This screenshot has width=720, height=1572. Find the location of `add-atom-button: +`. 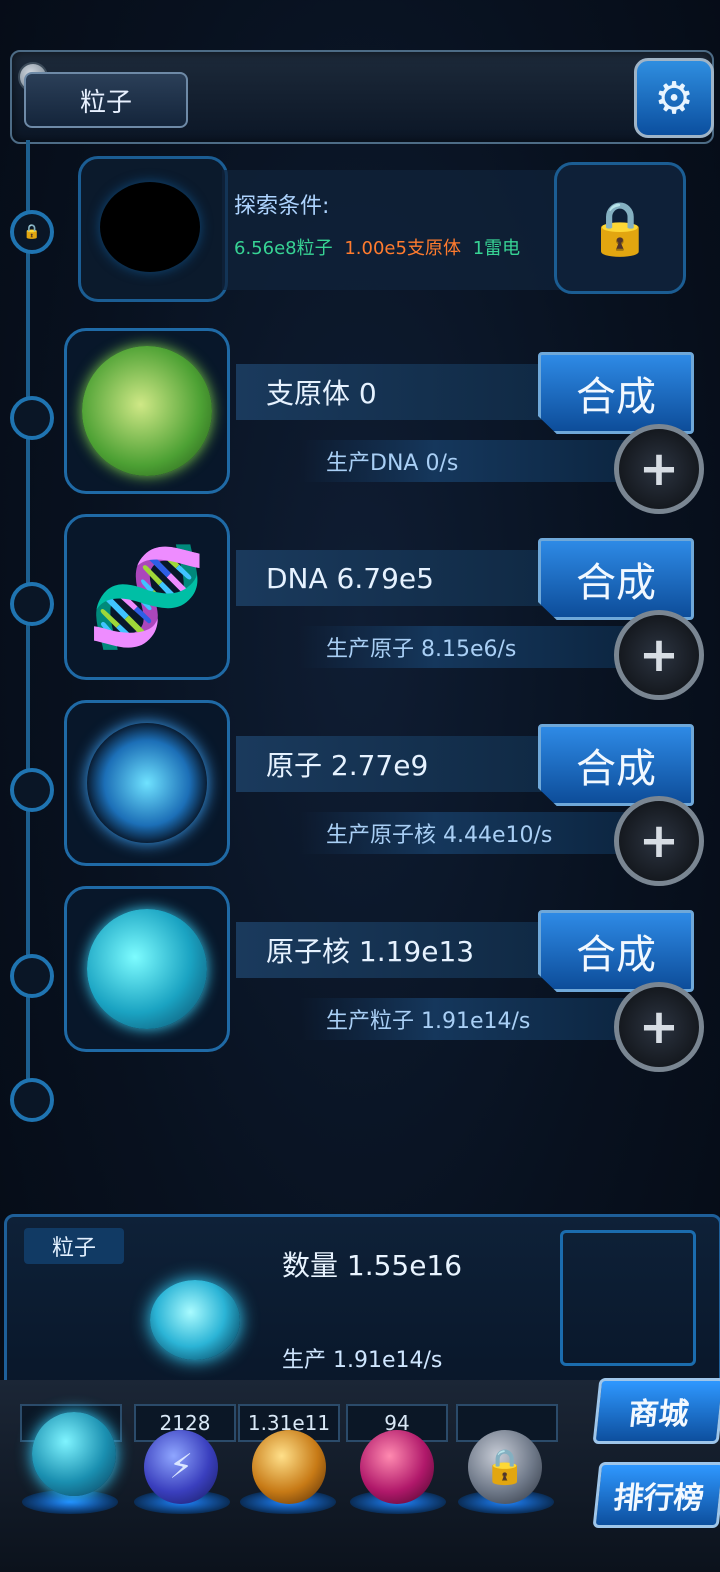

add-atom-button: + is located at coordinates (659, 841).